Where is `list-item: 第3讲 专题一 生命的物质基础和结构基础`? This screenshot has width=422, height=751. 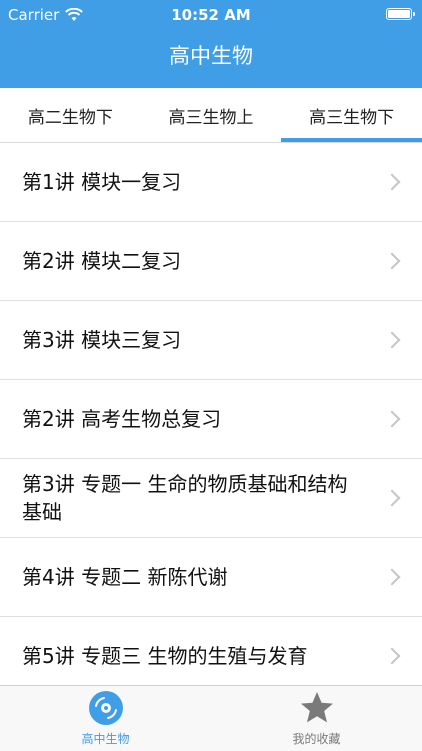
list-item: 第3讲 专题一 生命的物质基础和结构基础 is located at coordinates (211, 498).